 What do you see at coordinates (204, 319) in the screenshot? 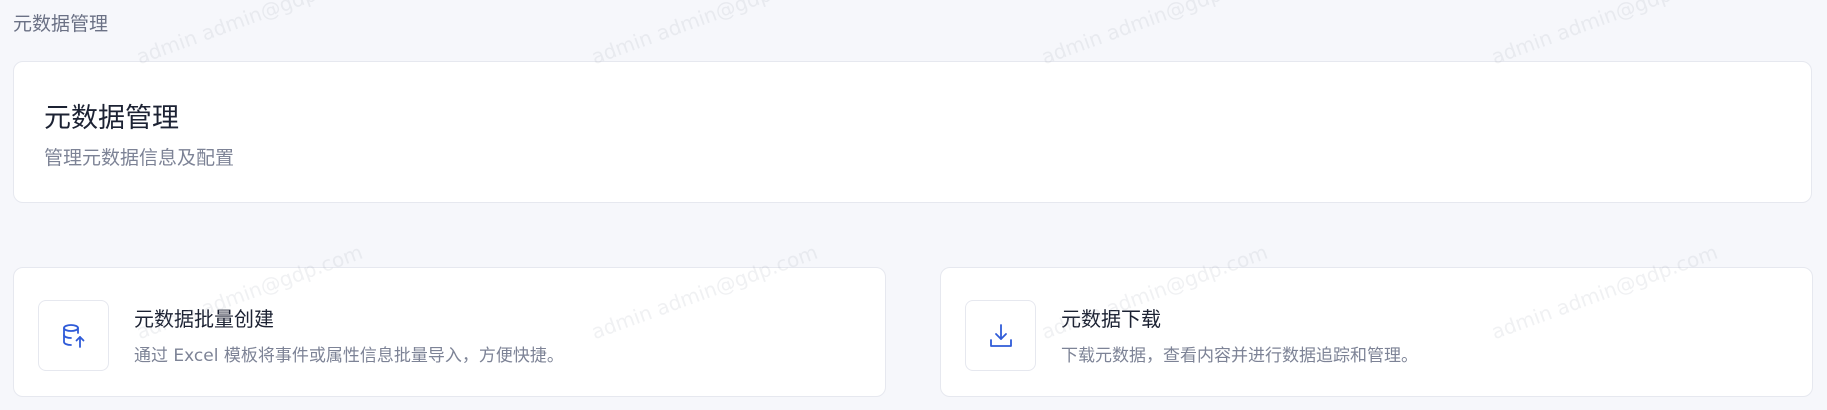
I see `batch-create-title: 元数据批量创建` at bounding box center [204, 319].